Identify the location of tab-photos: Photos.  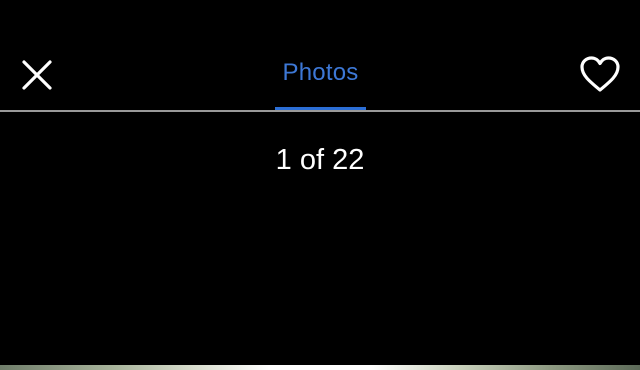
(320, 84).